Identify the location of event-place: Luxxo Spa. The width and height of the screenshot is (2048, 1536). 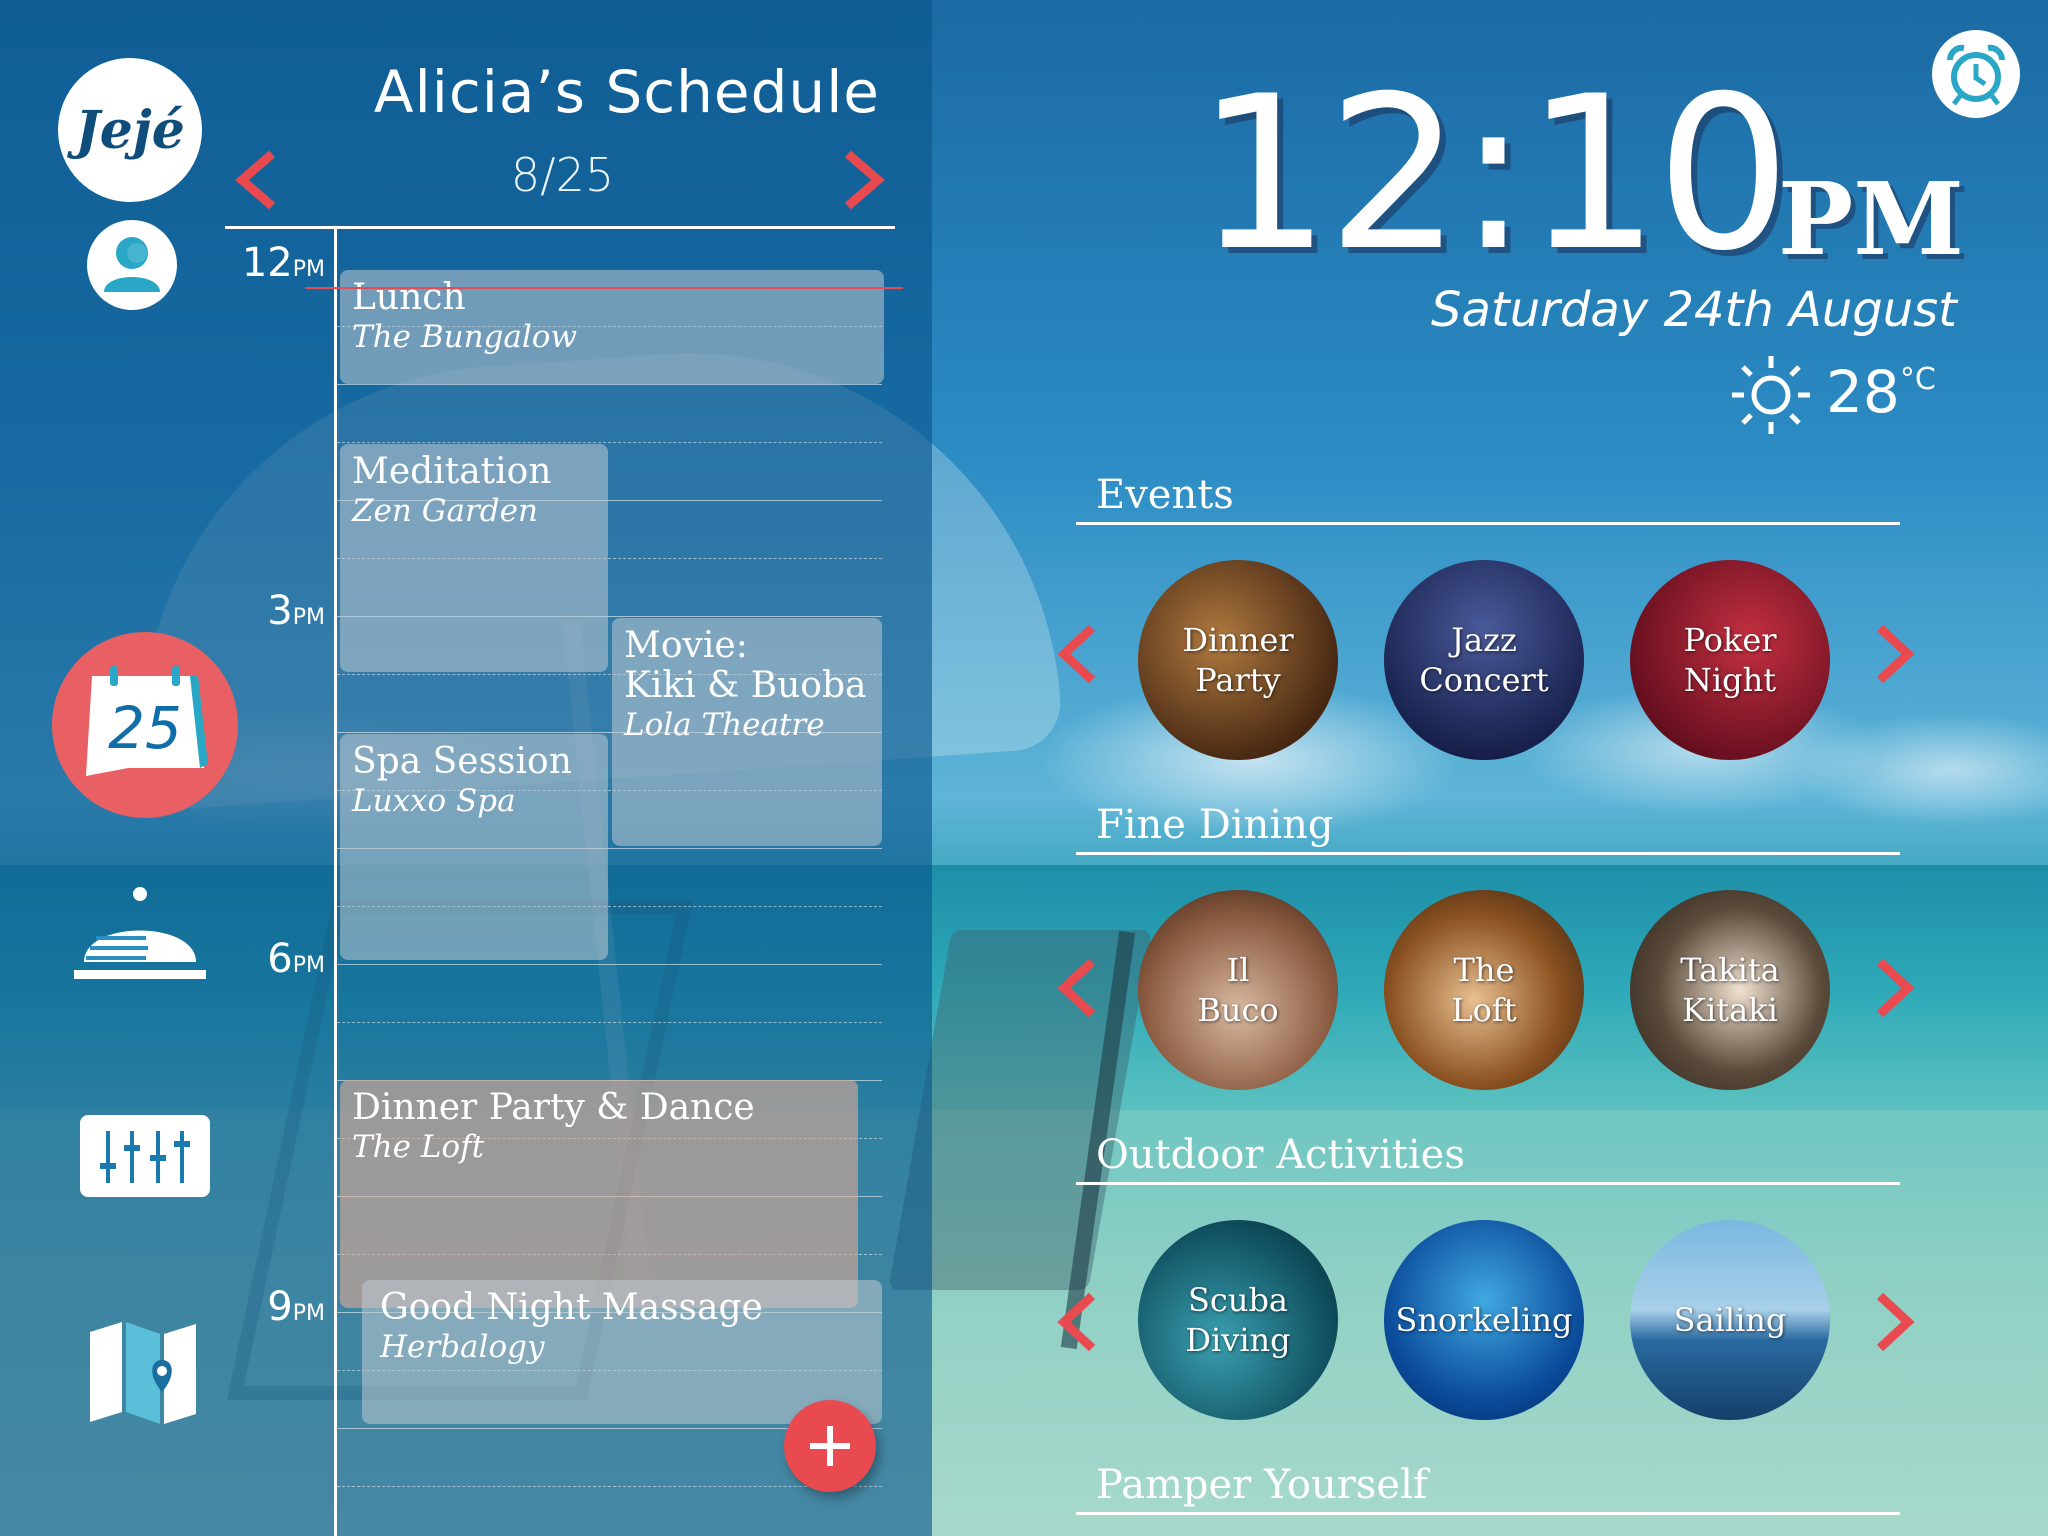
(434, 801).